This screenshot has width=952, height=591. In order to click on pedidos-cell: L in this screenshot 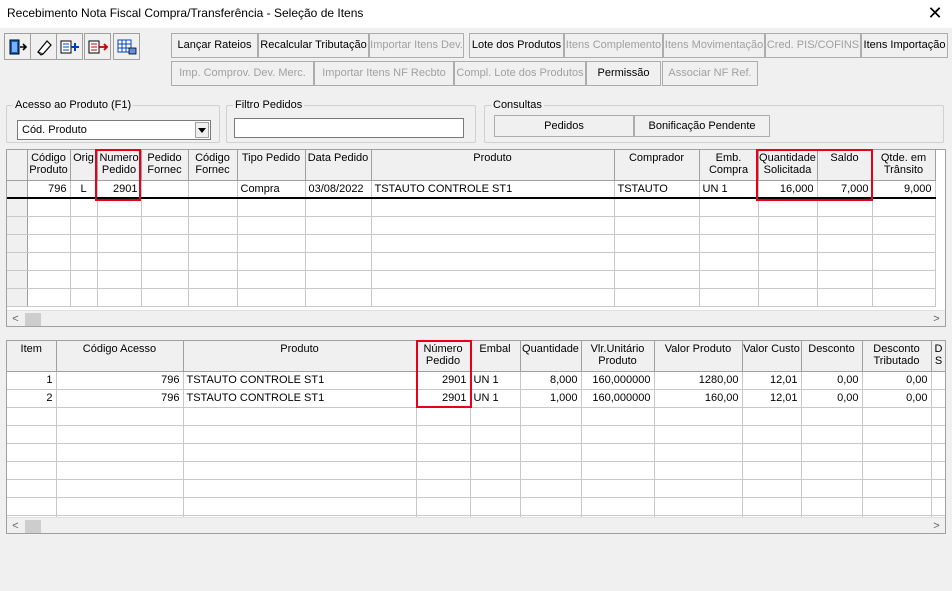, I will do `click(84, 189)`.